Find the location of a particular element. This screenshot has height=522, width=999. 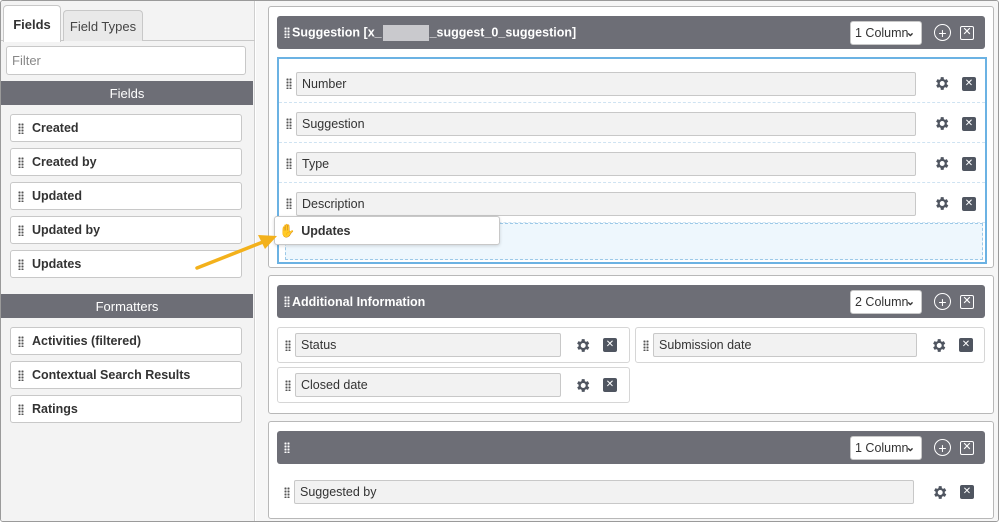

form-field-description: Description is located at coordinates (606, 203).